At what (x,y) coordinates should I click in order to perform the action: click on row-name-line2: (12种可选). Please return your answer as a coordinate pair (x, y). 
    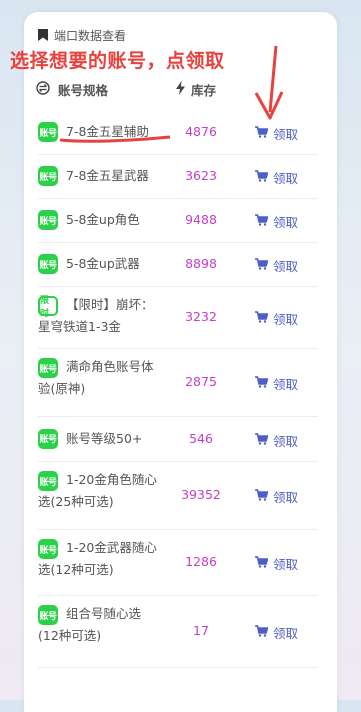
    Looking at the image, I should click on (70, 635).